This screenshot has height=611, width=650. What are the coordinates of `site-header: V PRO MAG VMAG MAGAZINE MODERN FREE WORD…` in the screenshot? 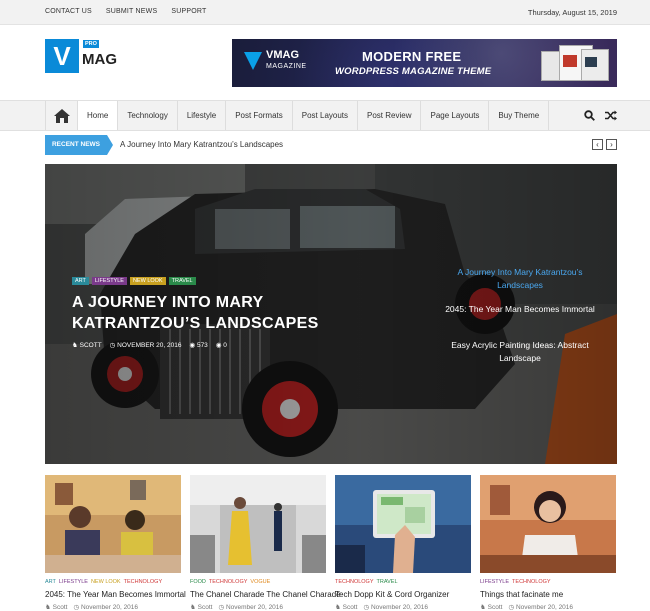 It's located at (325, 62).